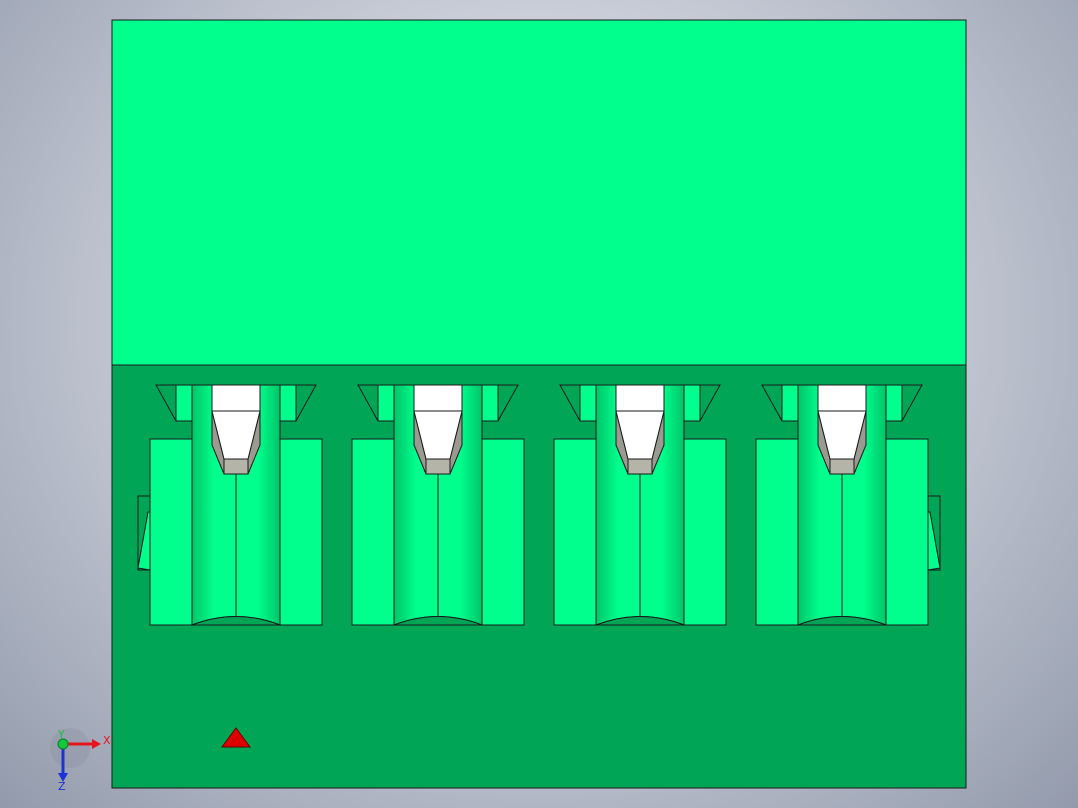  Describe the element at coordinates (96, 744) in the screenshot. I see `x-axis-arrow` at that location.